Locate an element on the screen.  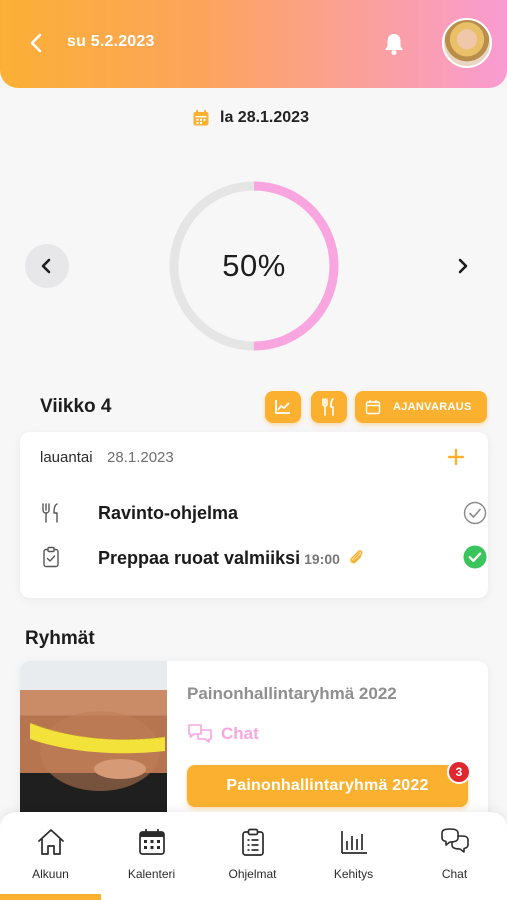
group-name: Painonhallintaryhmä 2022 is located at coordinates (292, 693).